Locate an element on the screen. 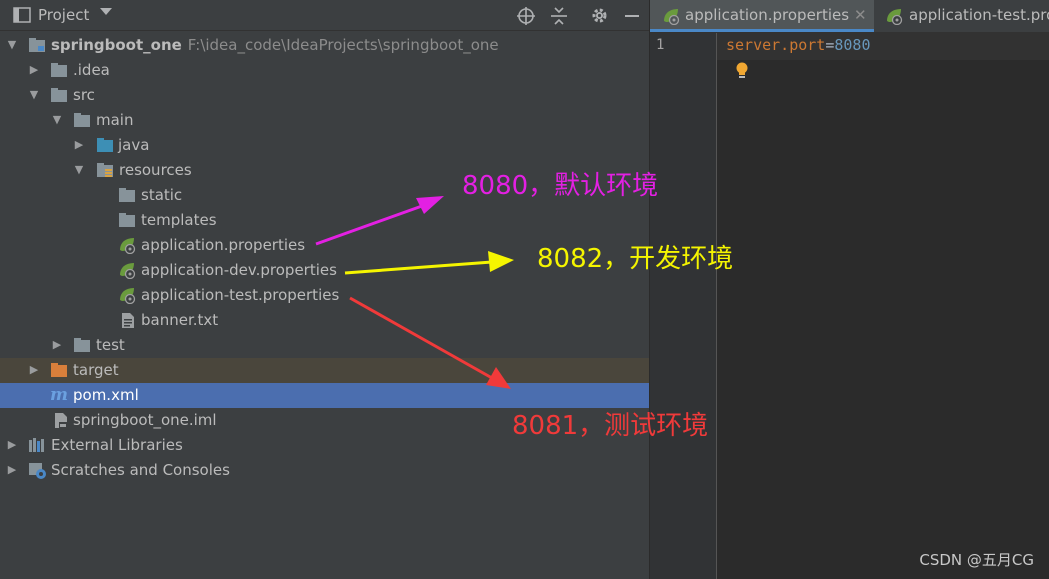 Image resolution: width=1049 pixels, height=579 pixels. annotation-8082-dev: 8082，开发环境 is located at coordinates (635, 259).